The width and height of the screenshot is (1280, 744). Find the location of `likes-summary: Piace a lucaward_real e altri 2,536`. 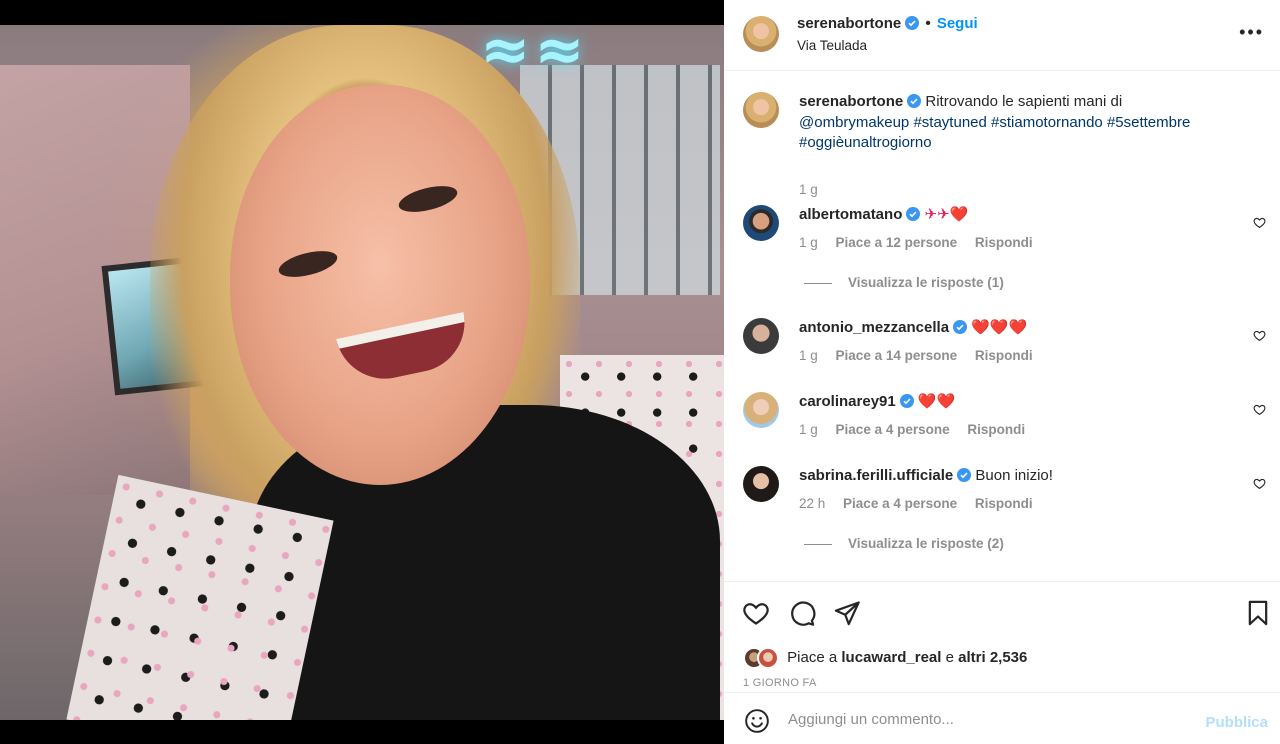

likes-summary: Piace a lucaward_real e altri 2,536 is located at coordinates (885, 658).